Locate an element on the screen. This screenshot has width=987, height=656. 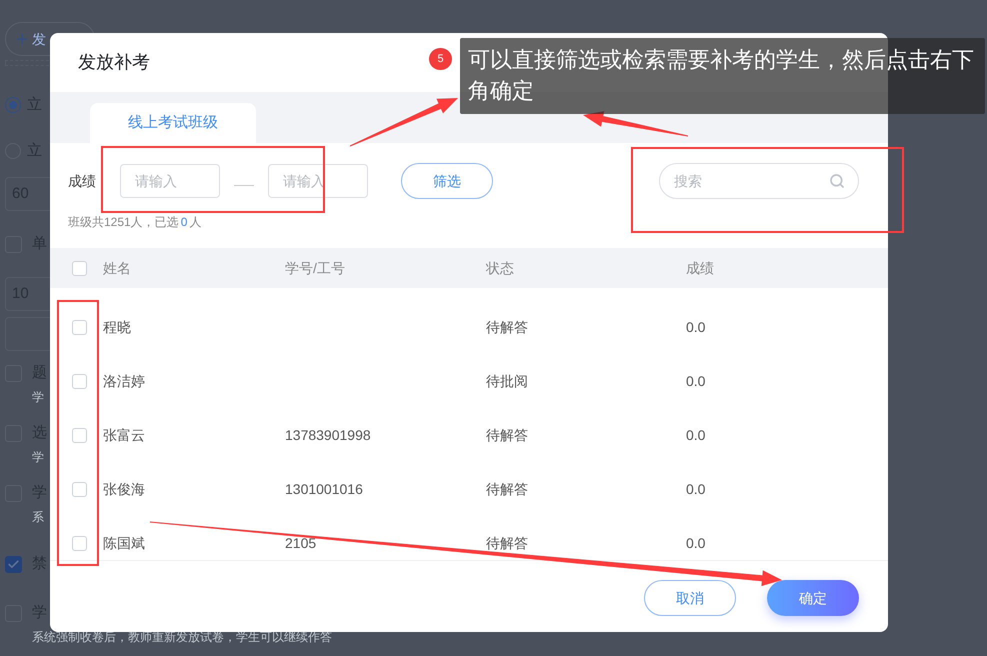
table-cell-text: 张富云 is located at coordinates (124, 435).